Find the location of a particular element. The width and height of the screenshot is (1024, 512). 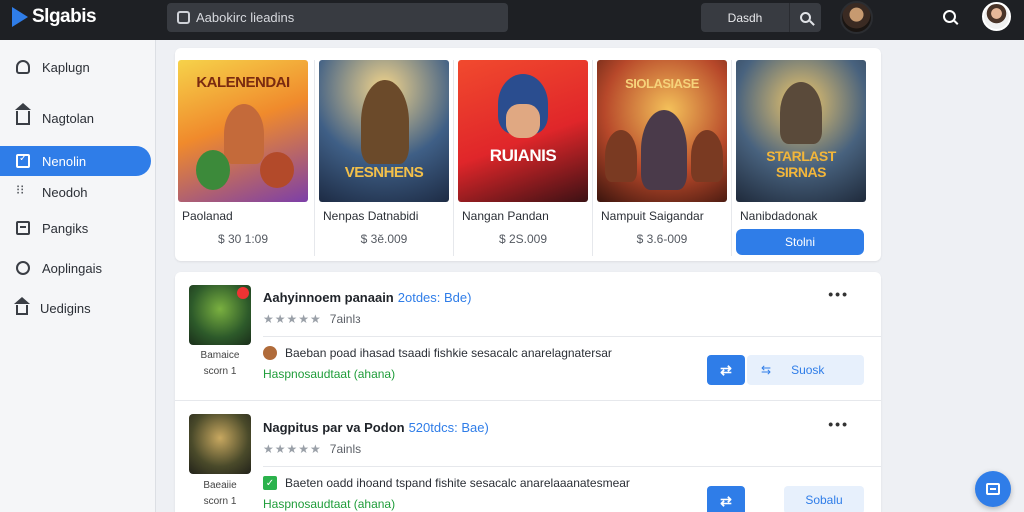

game-name: Nampuit Saigandar is located at coordinates (652, 216).